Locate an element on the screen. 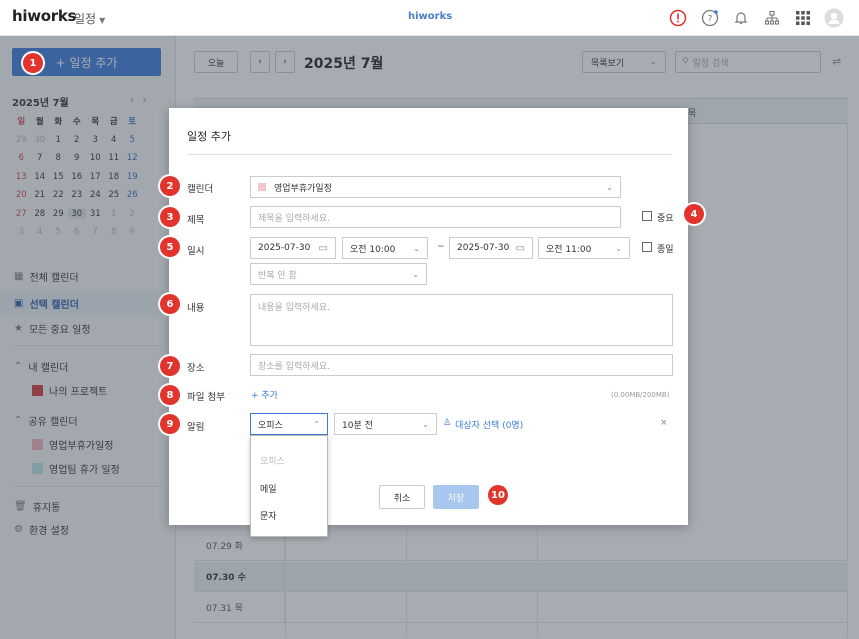 The height and width of the screenshot is (639, 859). logo: hiworks is located at coordinates (44, 16).